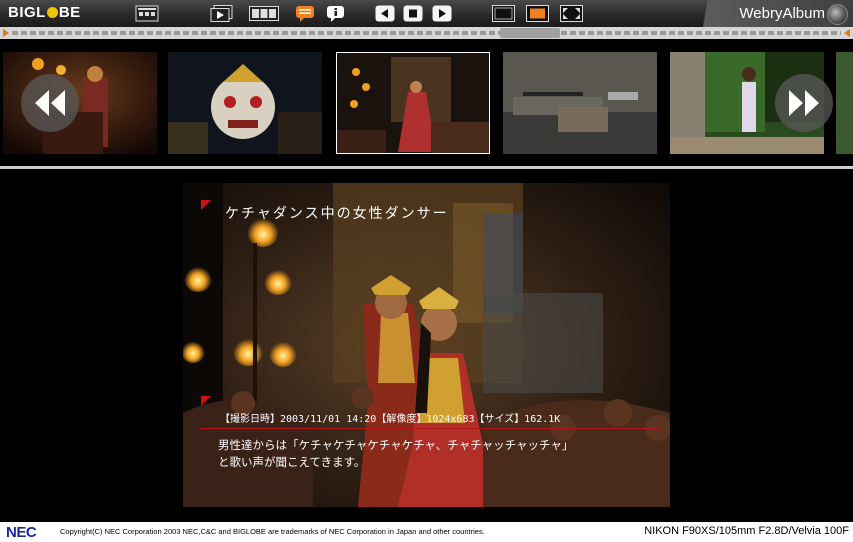 This screenshot has height=542, width=853. I want to click on thumbnail-list-icon, so click(147, 13).